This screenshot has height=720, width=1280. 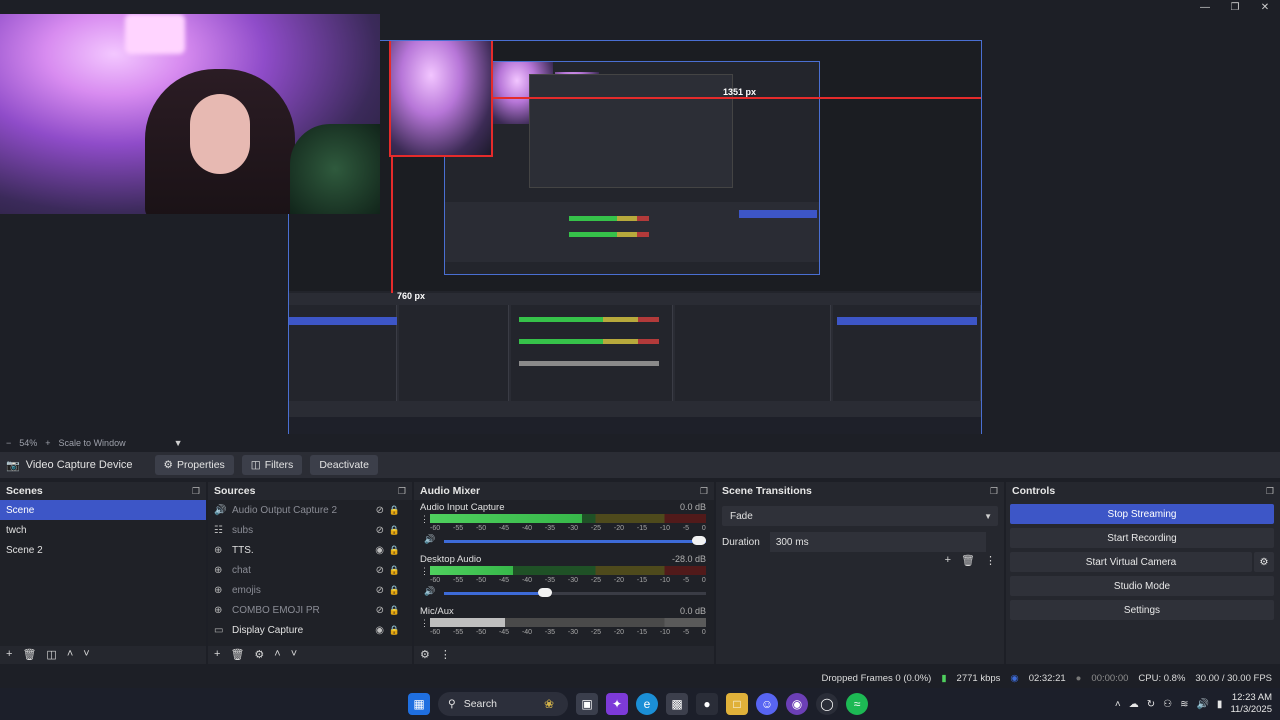 I want to click on discord-icon: ☺, so click(x=767, y=704).